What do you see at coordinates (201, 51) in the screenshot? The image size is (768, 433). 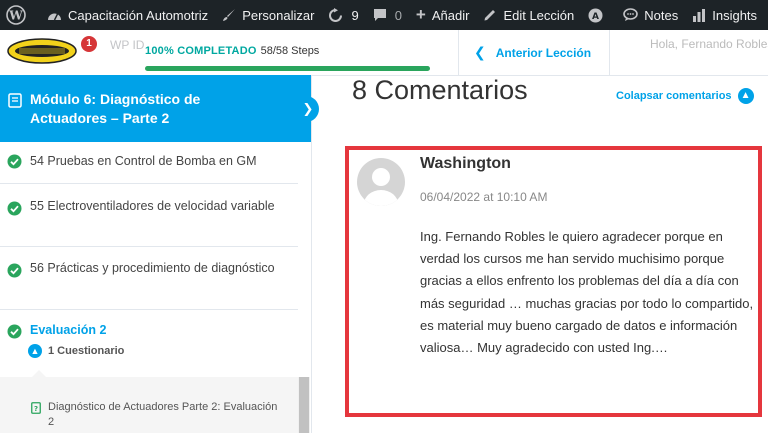 I see `progress-label: 100% COMPLETADO` at bounding box center [201, 51].